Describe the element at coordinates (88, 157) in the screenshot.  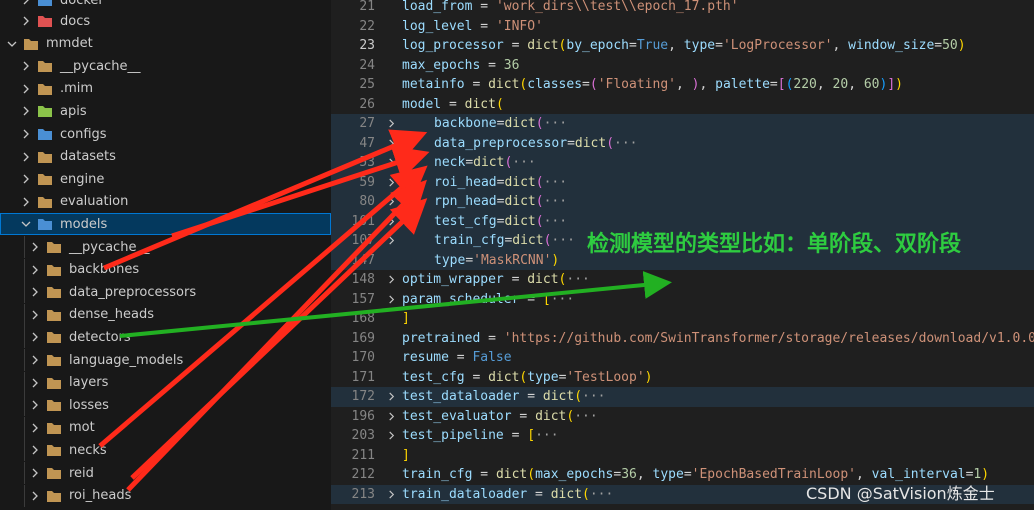
I see `tree-item-label: datasets` at that location.